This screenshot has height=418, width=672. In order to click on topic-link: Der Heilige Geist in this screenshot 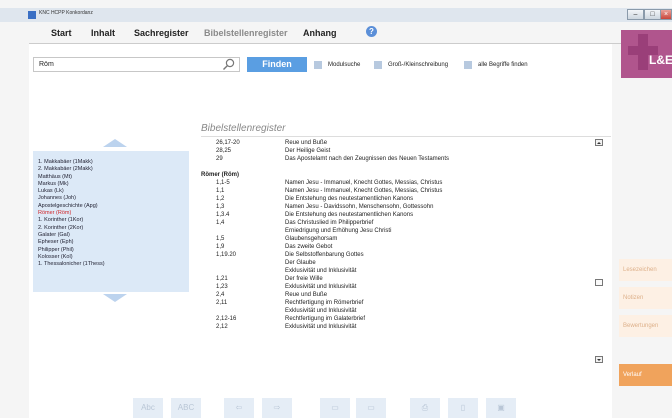, I will do `click(307, 151)`.